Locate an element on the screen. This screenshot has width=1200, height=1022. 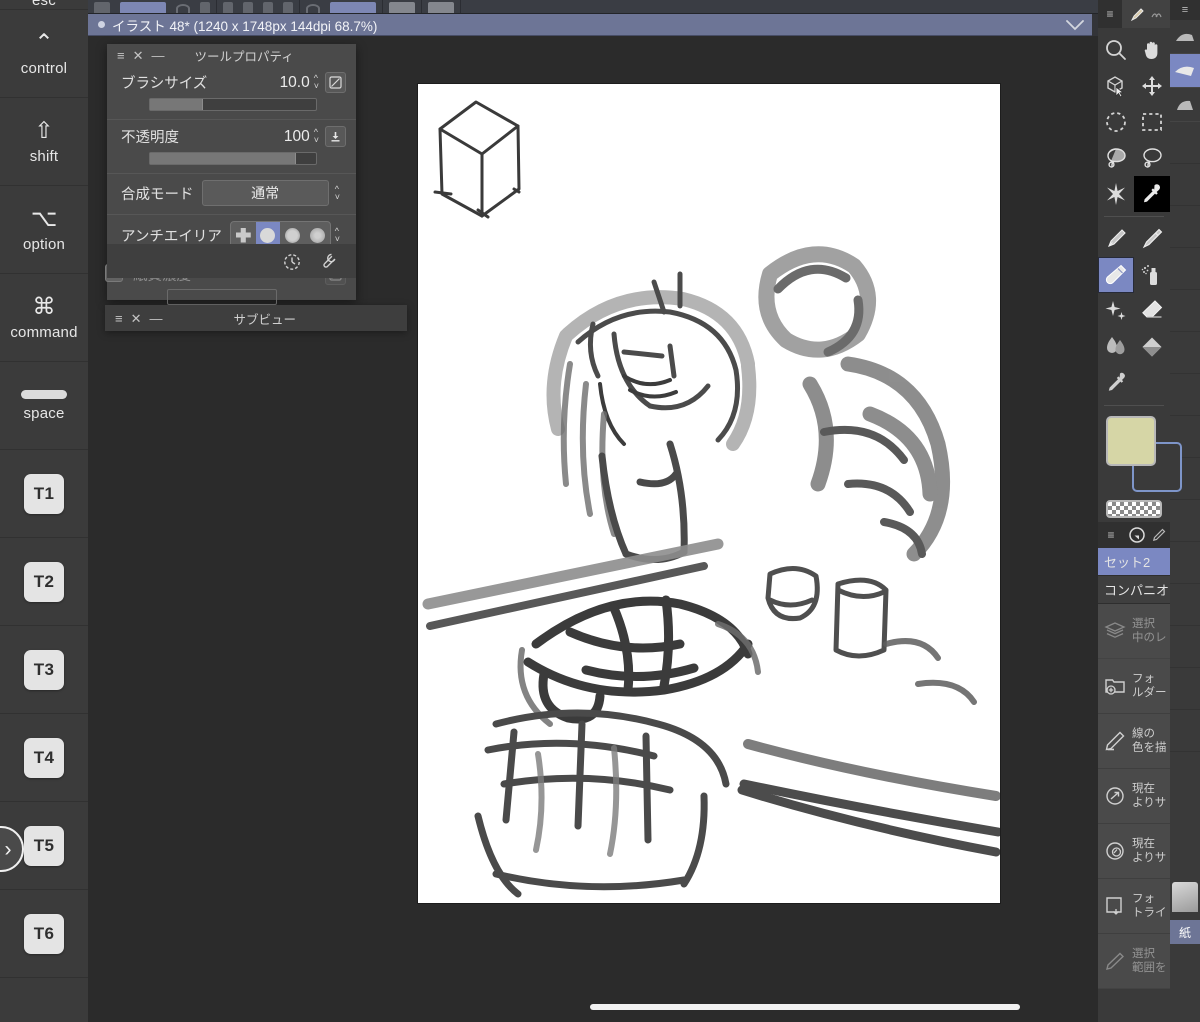
anti-alias-stepper: ^ ˅ is located at coordinates (337, 234).